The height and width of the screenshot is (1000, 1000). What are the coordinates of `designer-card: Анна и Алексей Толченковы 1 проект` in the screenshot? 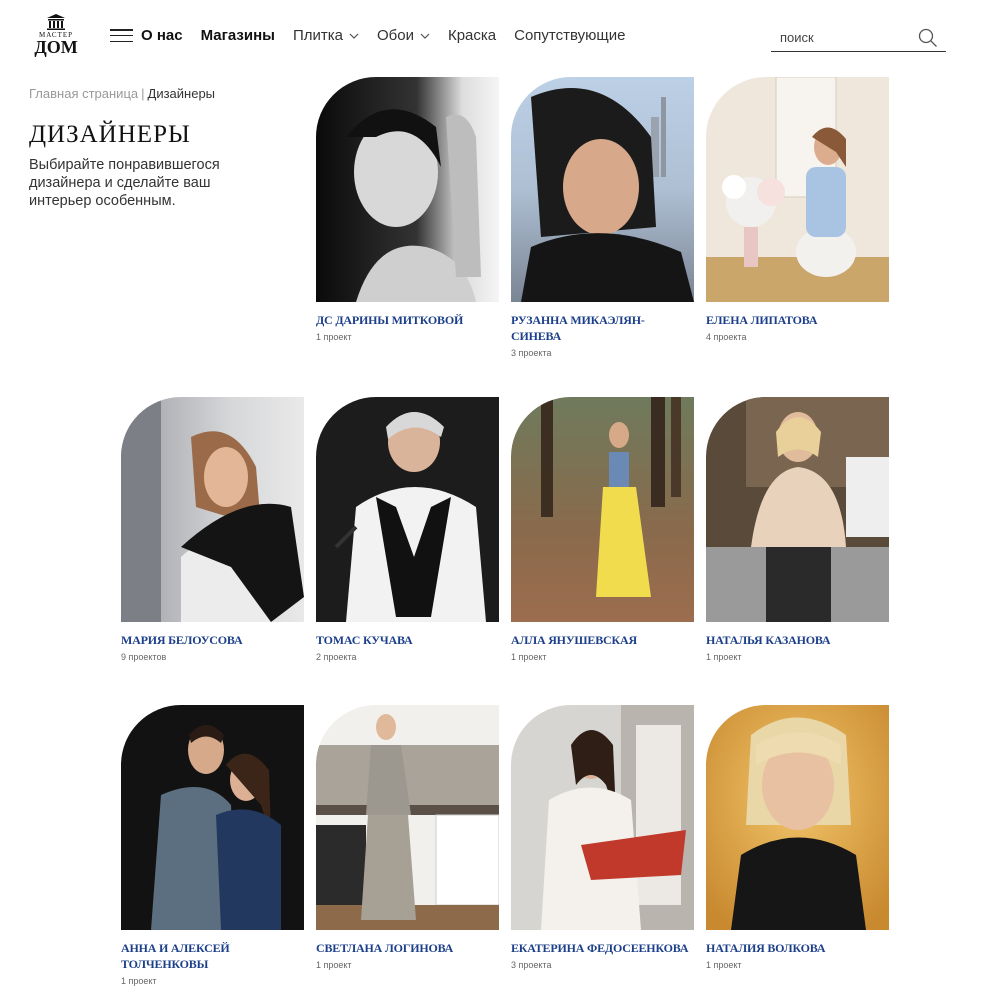 It's located at (212, 845).